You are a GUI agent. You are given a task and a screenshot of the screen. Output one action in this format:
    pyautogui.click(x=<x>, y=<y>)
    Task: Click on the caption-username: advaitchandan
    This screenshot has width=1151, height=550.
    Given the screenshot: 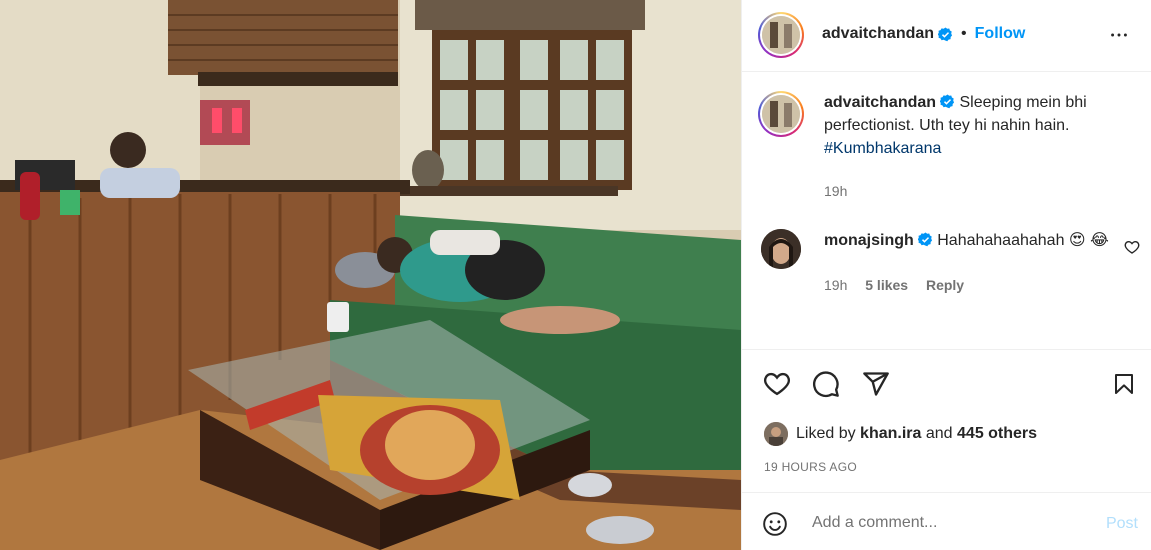 What is the action you would take?
    pyautogui.click(x=880, y=102)
    